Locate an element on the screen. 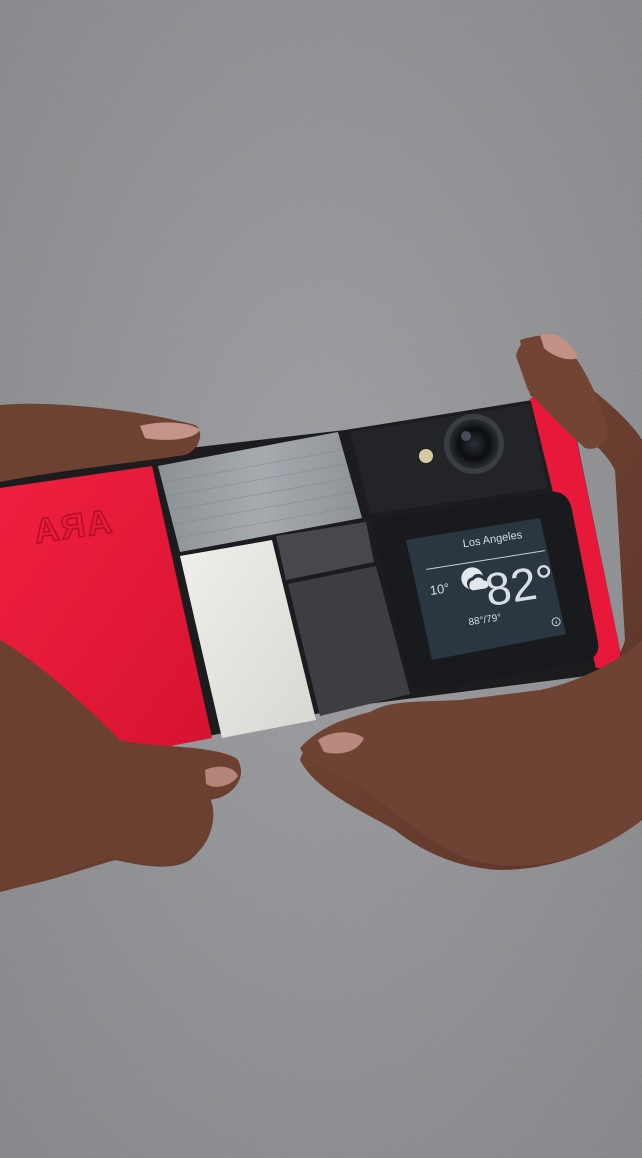  flash-led-icon is located at coordinates (426, 456).